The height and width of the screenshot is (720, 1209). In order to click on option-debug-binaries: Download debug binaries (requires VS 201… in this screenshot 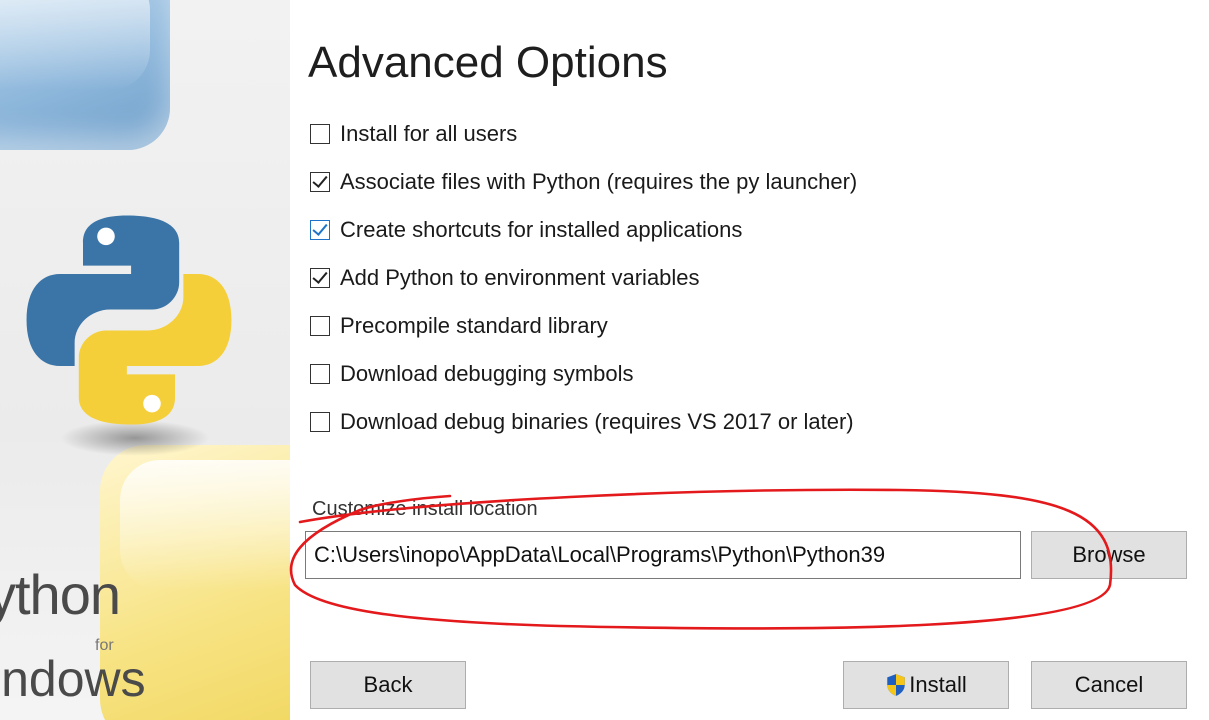, I will do `click(583, 422)`.